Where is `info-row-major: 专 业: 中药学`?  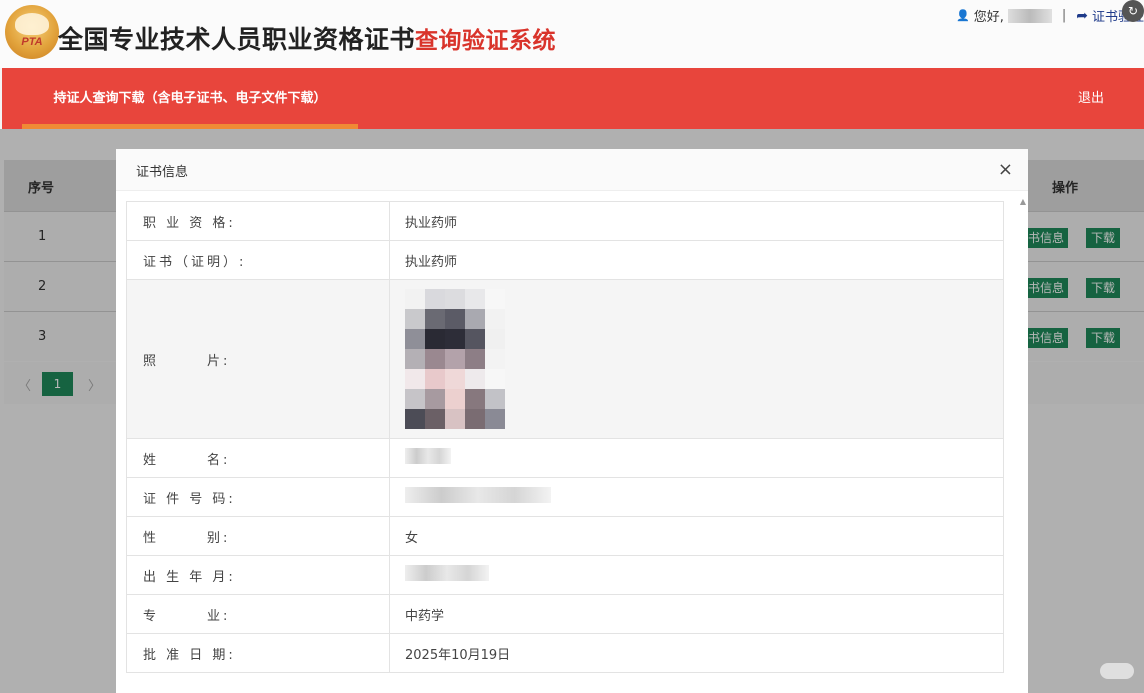
info-row-major: 专 业: 中药学 is located at coordinates (565, 614).